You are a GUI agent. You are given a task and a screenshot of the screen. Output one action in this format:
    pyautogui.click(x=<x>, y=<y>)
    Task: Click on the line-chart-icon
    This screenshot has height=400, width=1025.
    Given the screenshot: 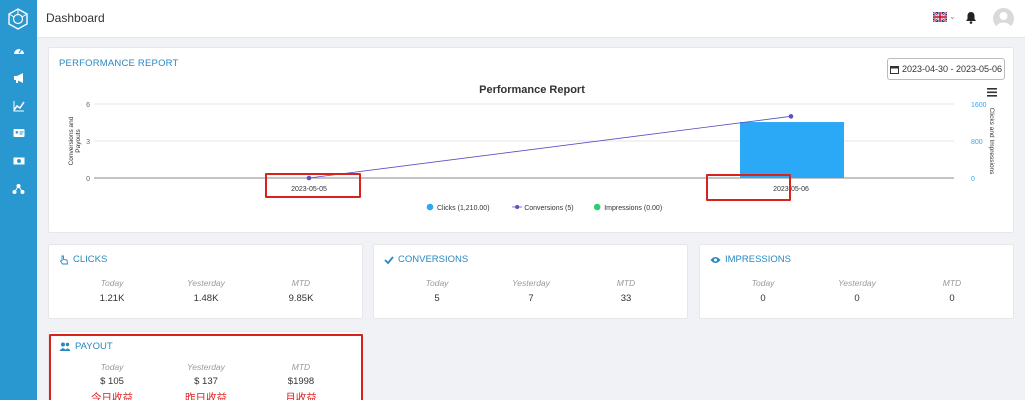 What is the action you would take?
    pyautogui.click(x=18, y=106)
    